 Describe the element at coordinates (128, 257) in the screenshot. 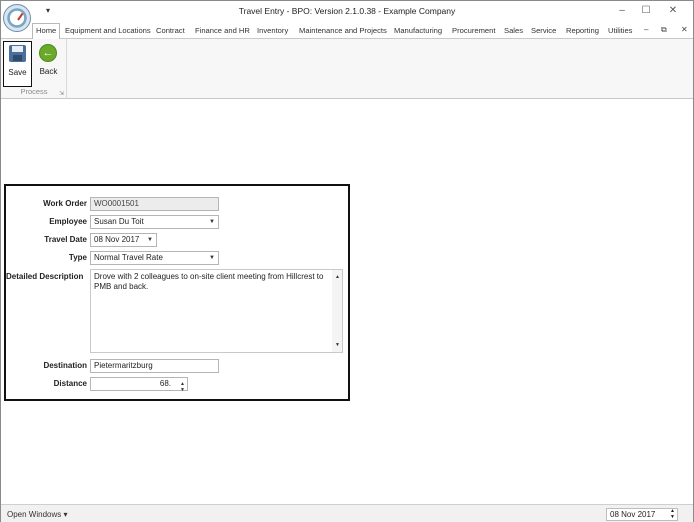

I see `type-value: Normal Travel Rate` at that location.